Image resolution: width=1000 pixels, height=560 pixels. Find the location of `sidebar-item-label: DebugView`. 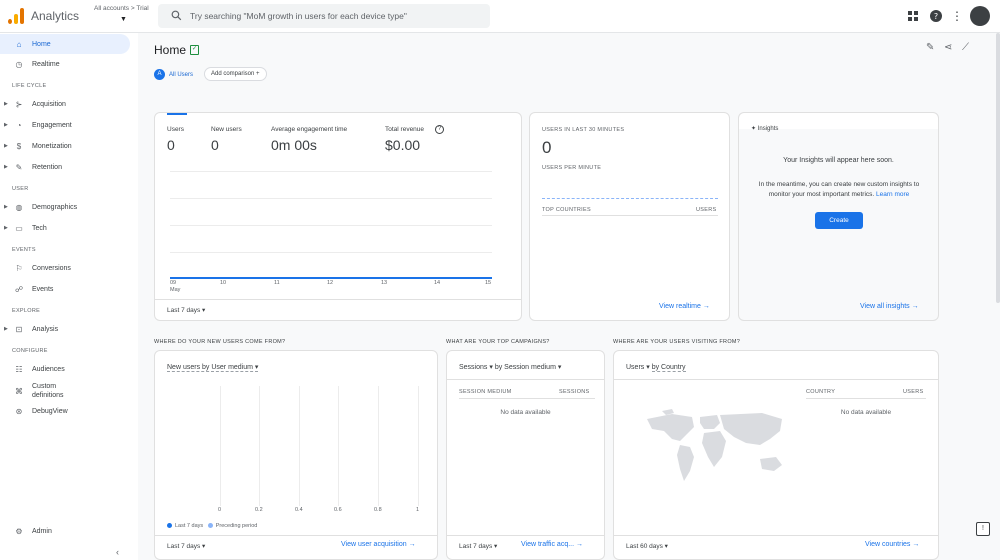

sidebar-item-label: DebugView is located at coordinates (50, 411).